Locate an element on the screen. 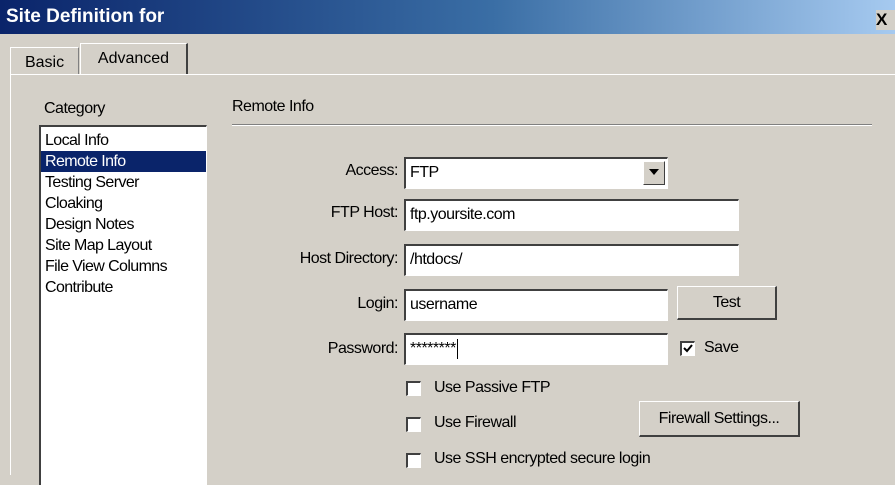  category-item-contribute: Contribute is located at coordinates (123, 287).